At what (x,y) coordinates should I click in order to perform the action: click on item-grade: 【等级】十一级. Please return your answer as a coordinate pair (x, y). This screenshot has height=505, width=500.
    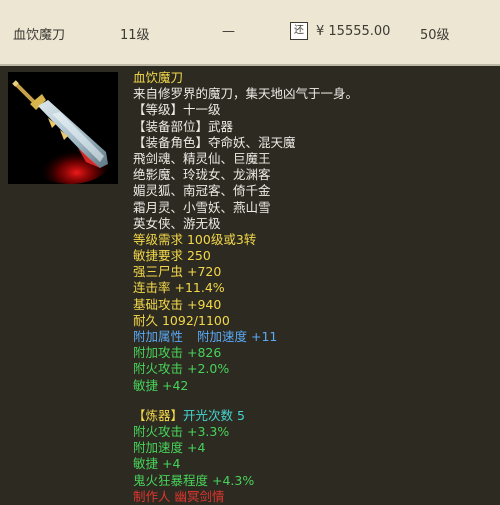
    Looking at the image, I should click on (177, 110).